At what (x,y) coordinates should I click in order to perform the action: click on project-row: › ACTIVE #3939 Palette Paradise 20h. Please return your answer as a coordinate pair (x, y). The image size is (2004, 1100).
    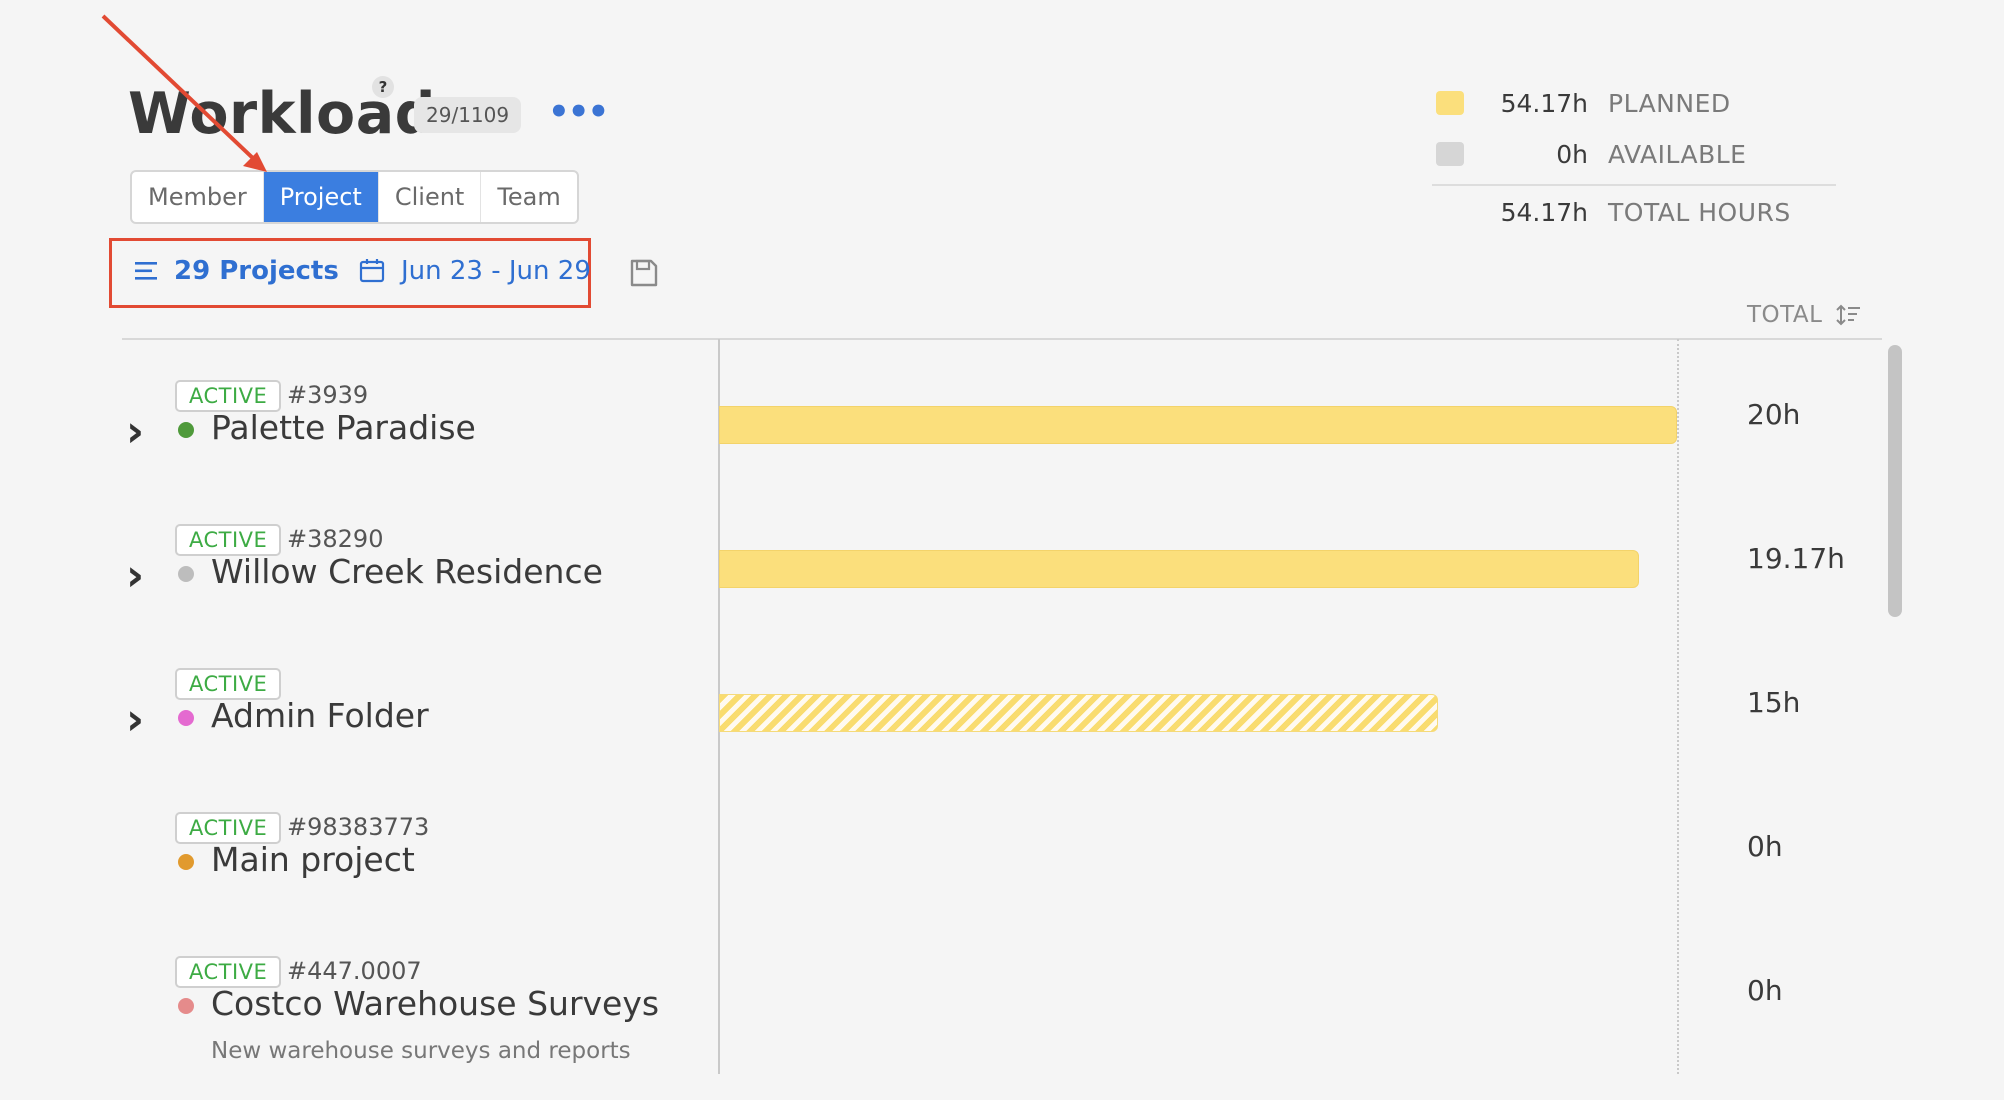
    Looking at the image, I should click on (940, 452).